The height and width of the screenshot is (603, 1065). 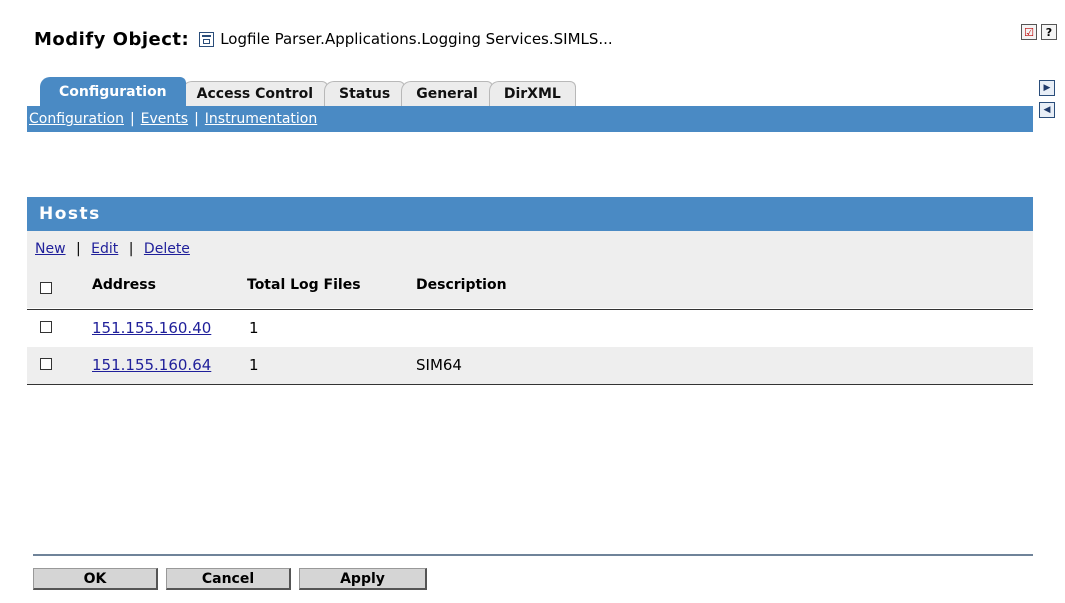 I want to click on edit-link: Edit, so click(x=104, y=249).